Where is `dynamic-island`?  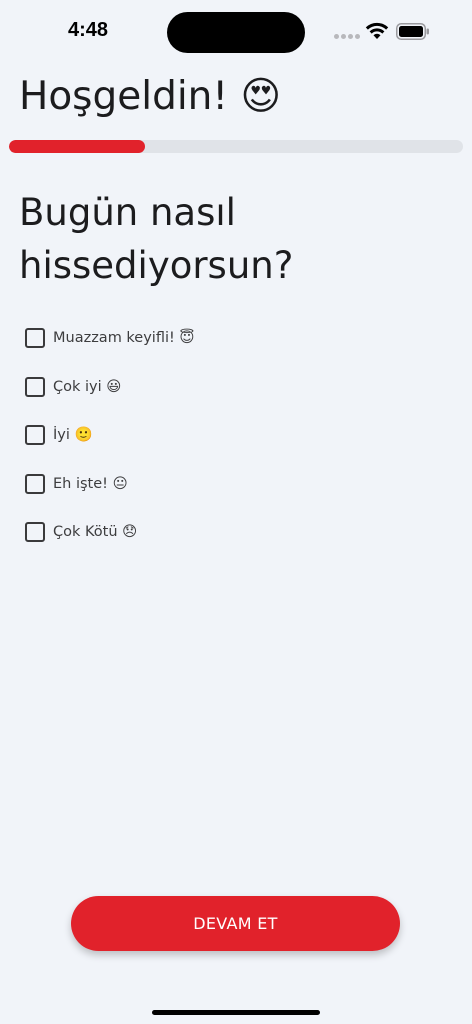 dynamic-island is located at coordinates (236, 32).